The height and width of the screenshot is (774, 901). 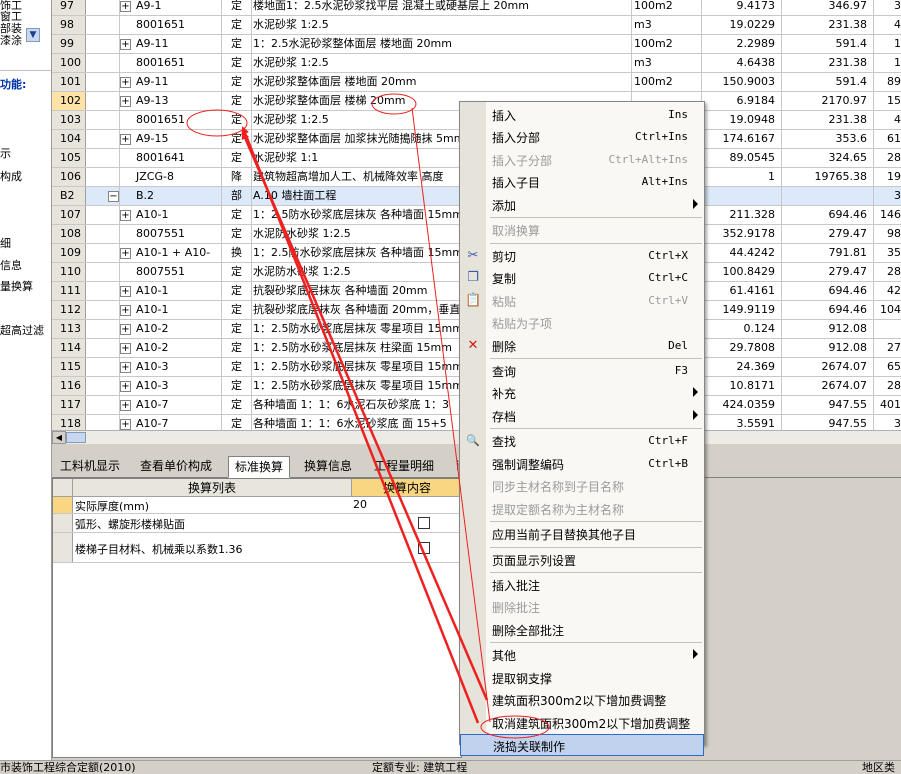 What do you see at coordinates (887, 253) in the screenshot?
I see `cell-sum: 35` at bounding box center [887, 253].